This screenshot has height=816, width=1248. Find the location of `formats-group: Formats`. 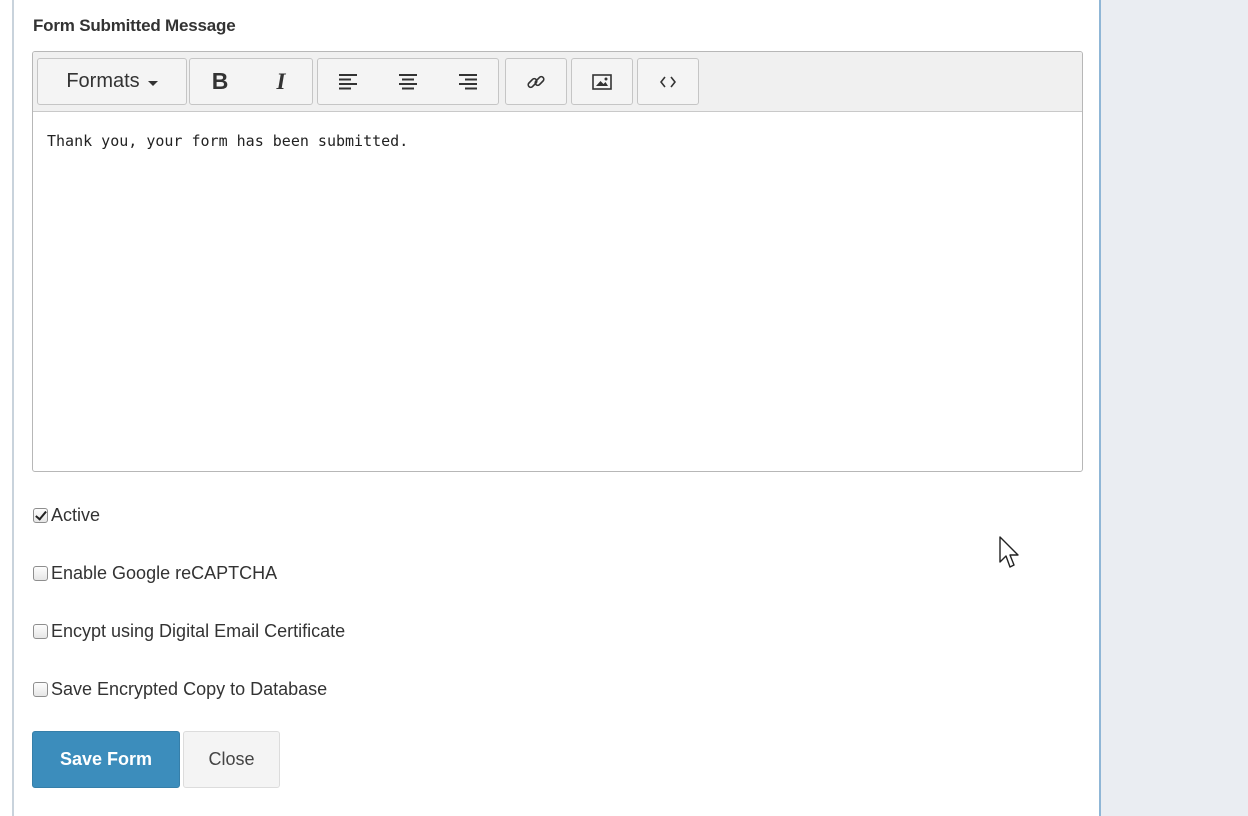

formats-group: Formats is located at coordinates (112, 81).